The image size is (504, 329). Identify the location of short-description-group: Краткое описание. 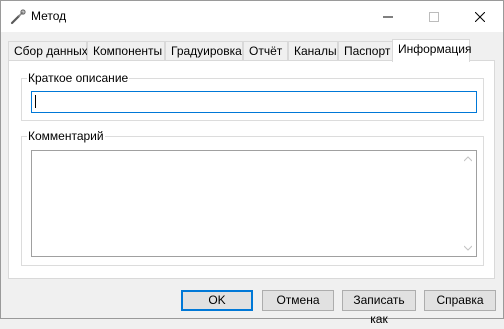
(252, 96).